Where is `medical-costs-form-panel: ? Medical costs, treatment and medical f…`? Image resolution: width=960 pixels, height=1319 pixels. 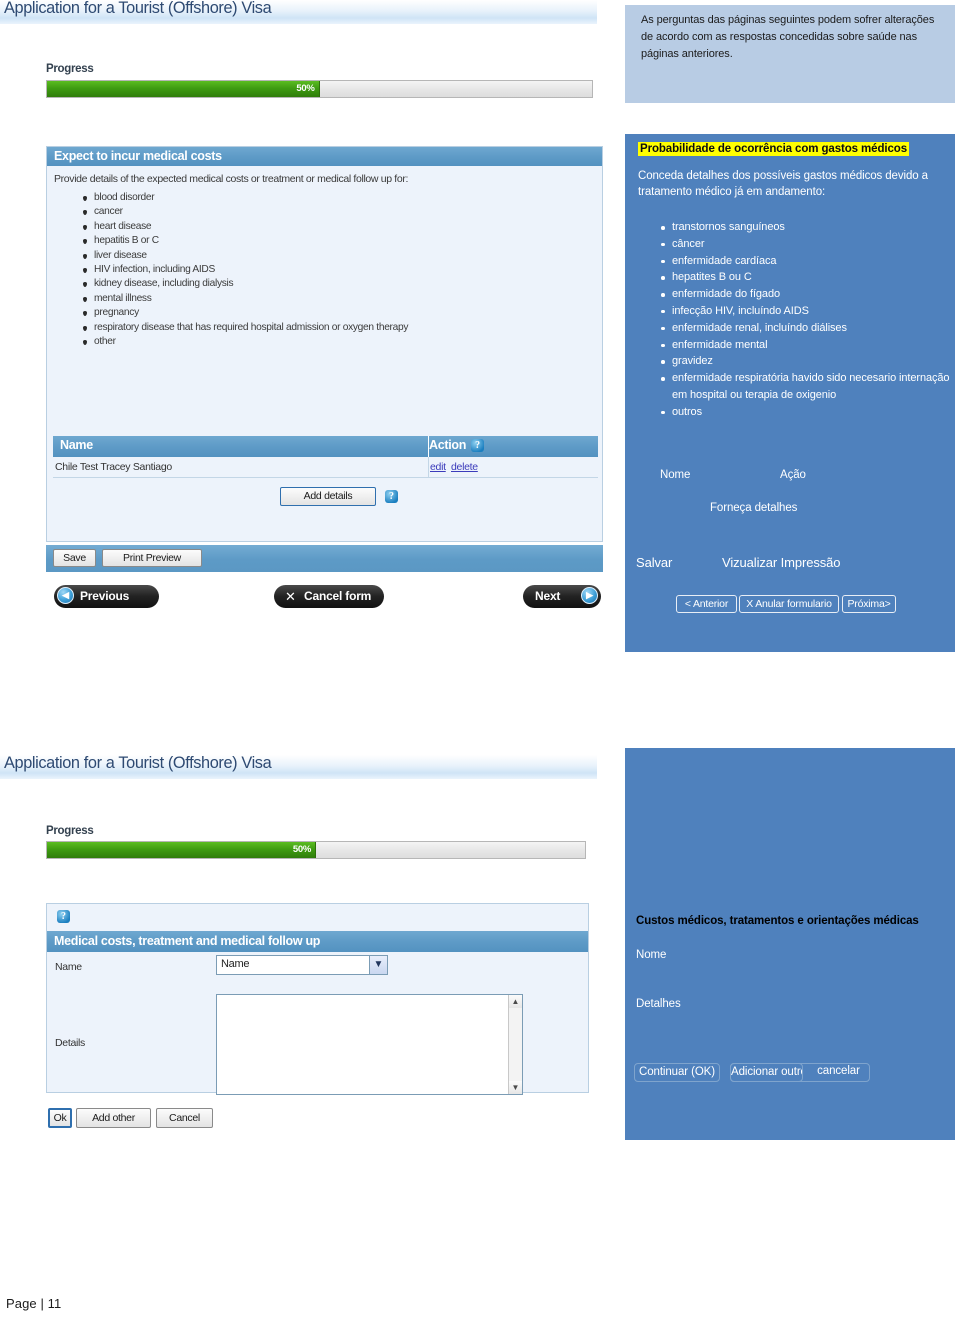 medical-costs-form-panel: ? Medical costs, treatment and medical f… is located at coordinates (317, 999).